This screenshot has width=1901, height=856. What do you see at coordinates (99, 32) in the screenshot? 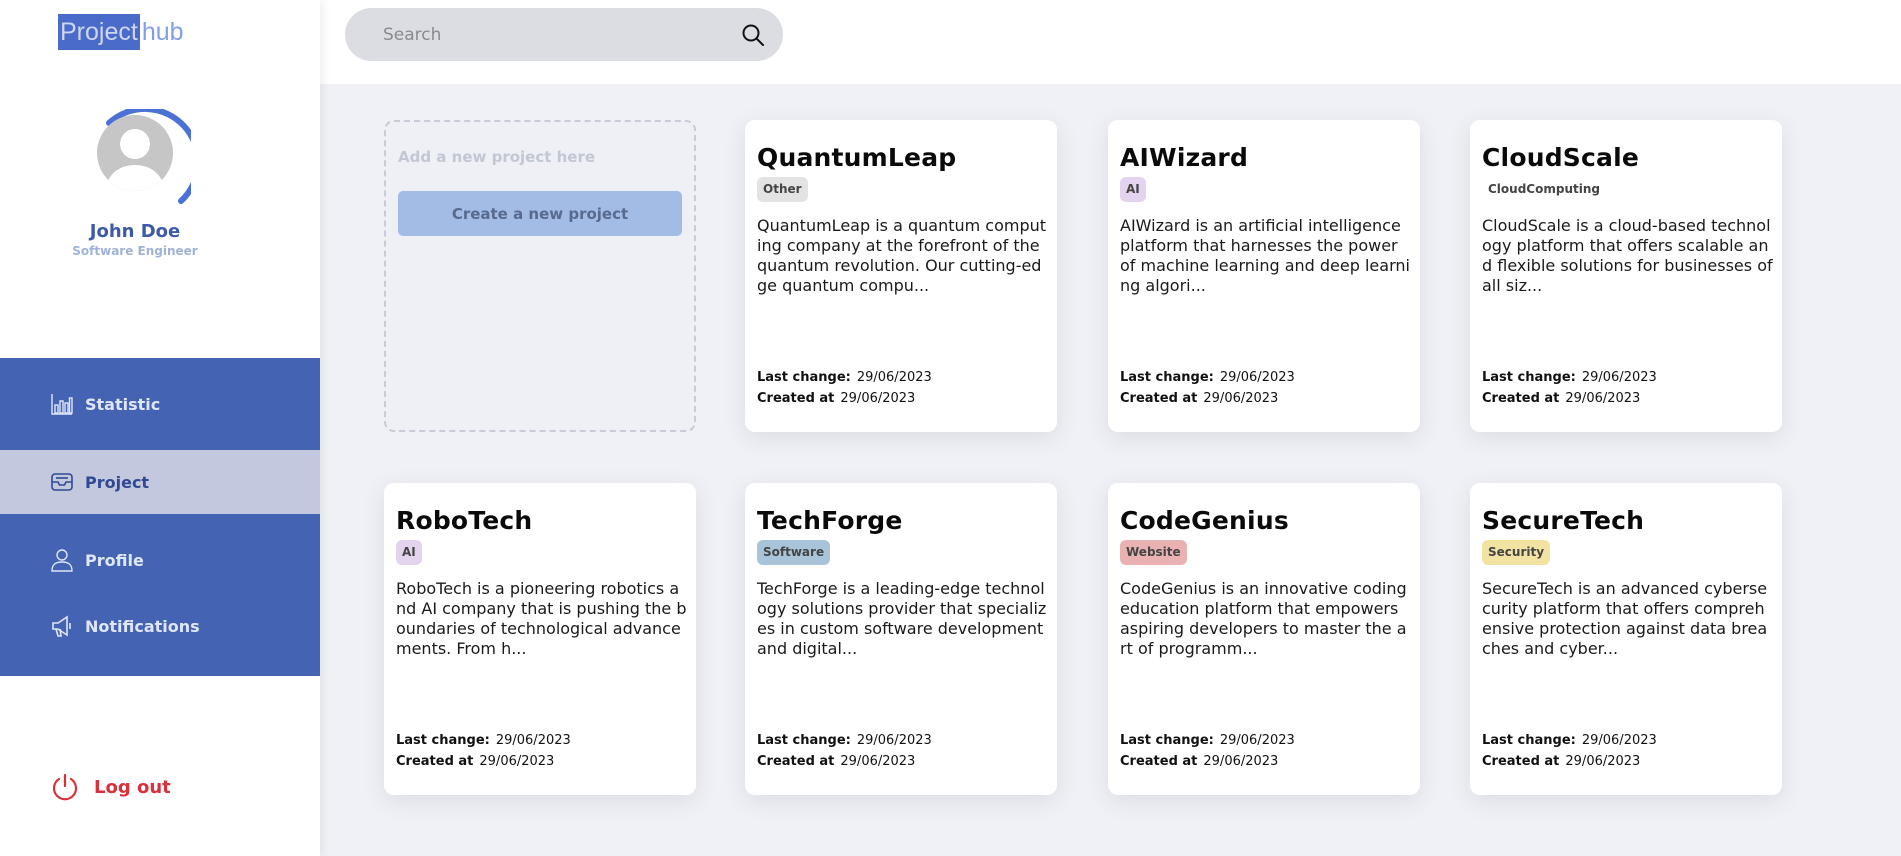
I see `logo-part-project: Project` at bounding box center [99, 32].